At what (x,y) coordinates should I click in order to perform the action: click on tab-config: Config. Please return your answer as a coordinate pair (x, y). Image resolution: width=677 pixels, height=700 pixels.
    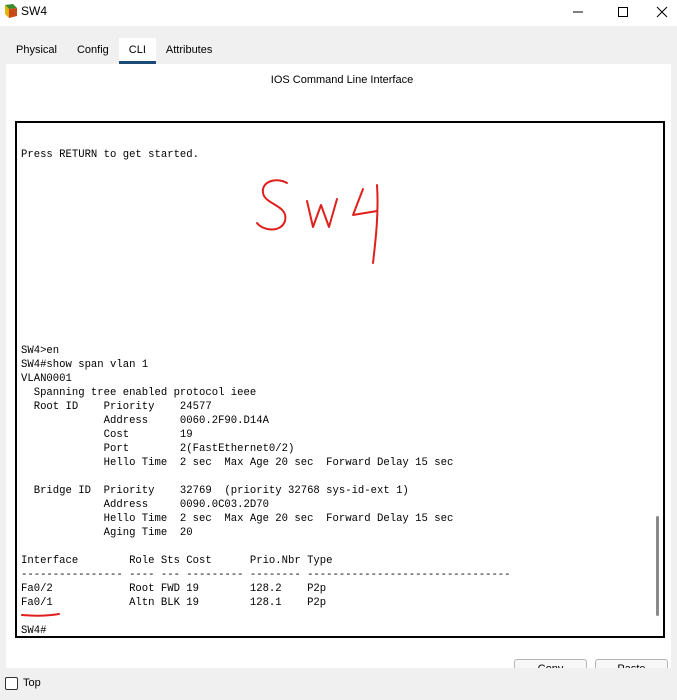
    Looking at the image, I should click on (92, 51).